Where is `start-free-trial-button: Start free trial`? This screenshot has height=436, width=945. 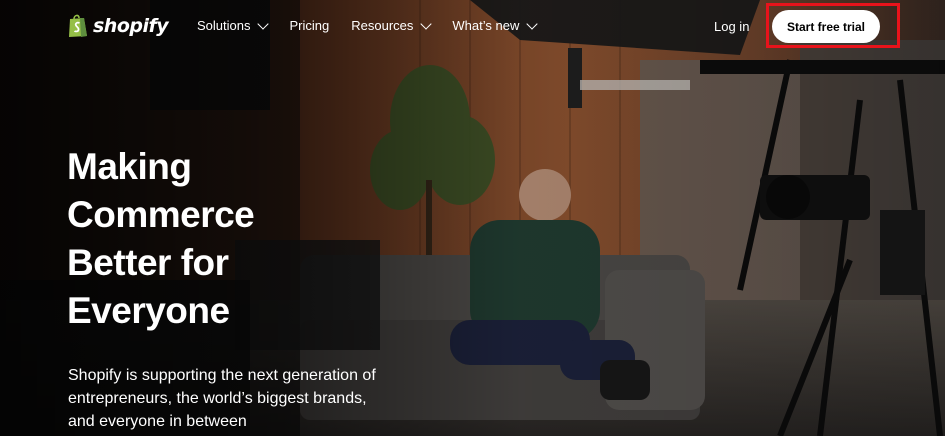 start-free-trial-button: Start free trial is located at coordinates (826, 26).